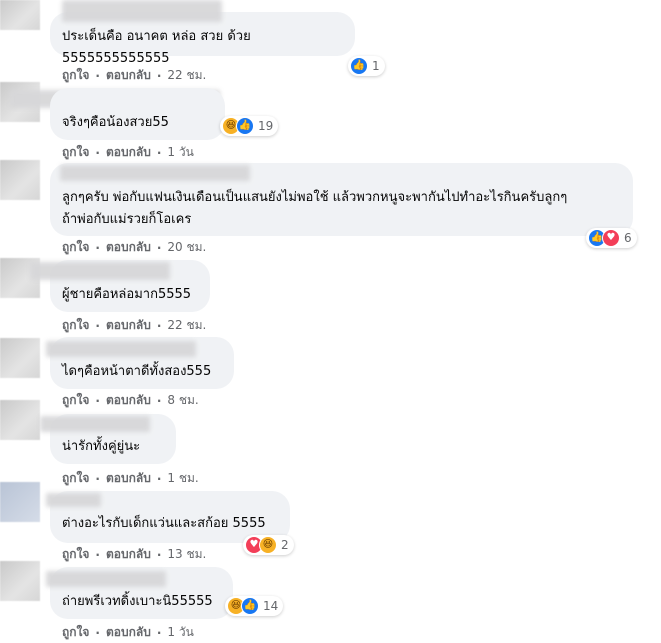 This screenshot has width=661, height=643. Describe the element at coordinates (137, 114) in the screenshot. I see `comment-bubble: จริงๆคือน้องสวย55` at that location.